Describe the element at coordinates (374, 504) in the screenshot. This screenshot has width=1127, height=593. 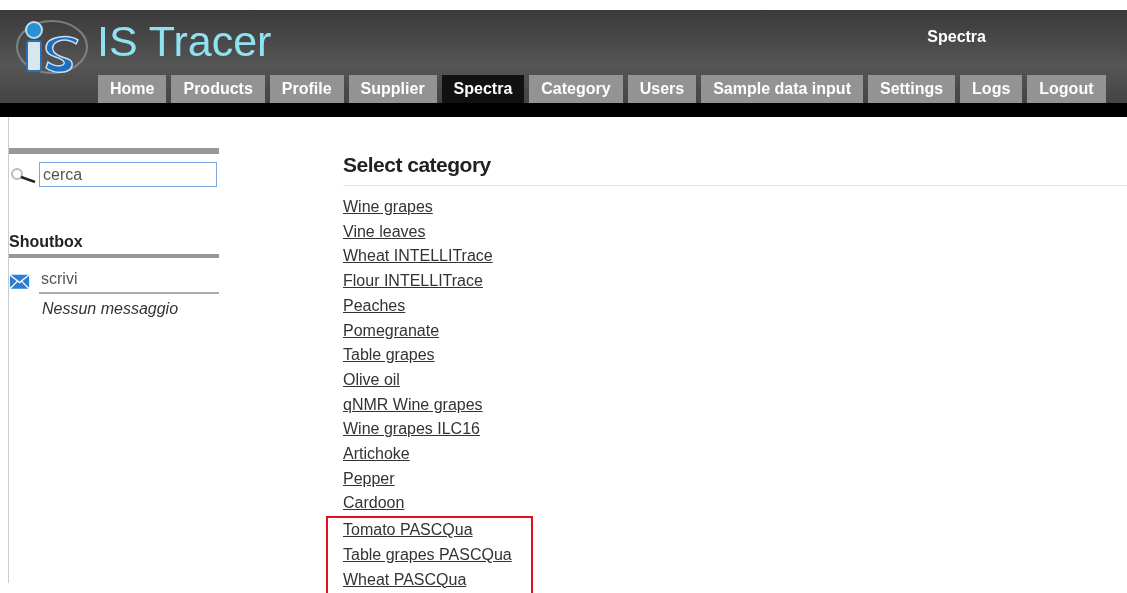
I see `category-link: Cardoon` at that location.